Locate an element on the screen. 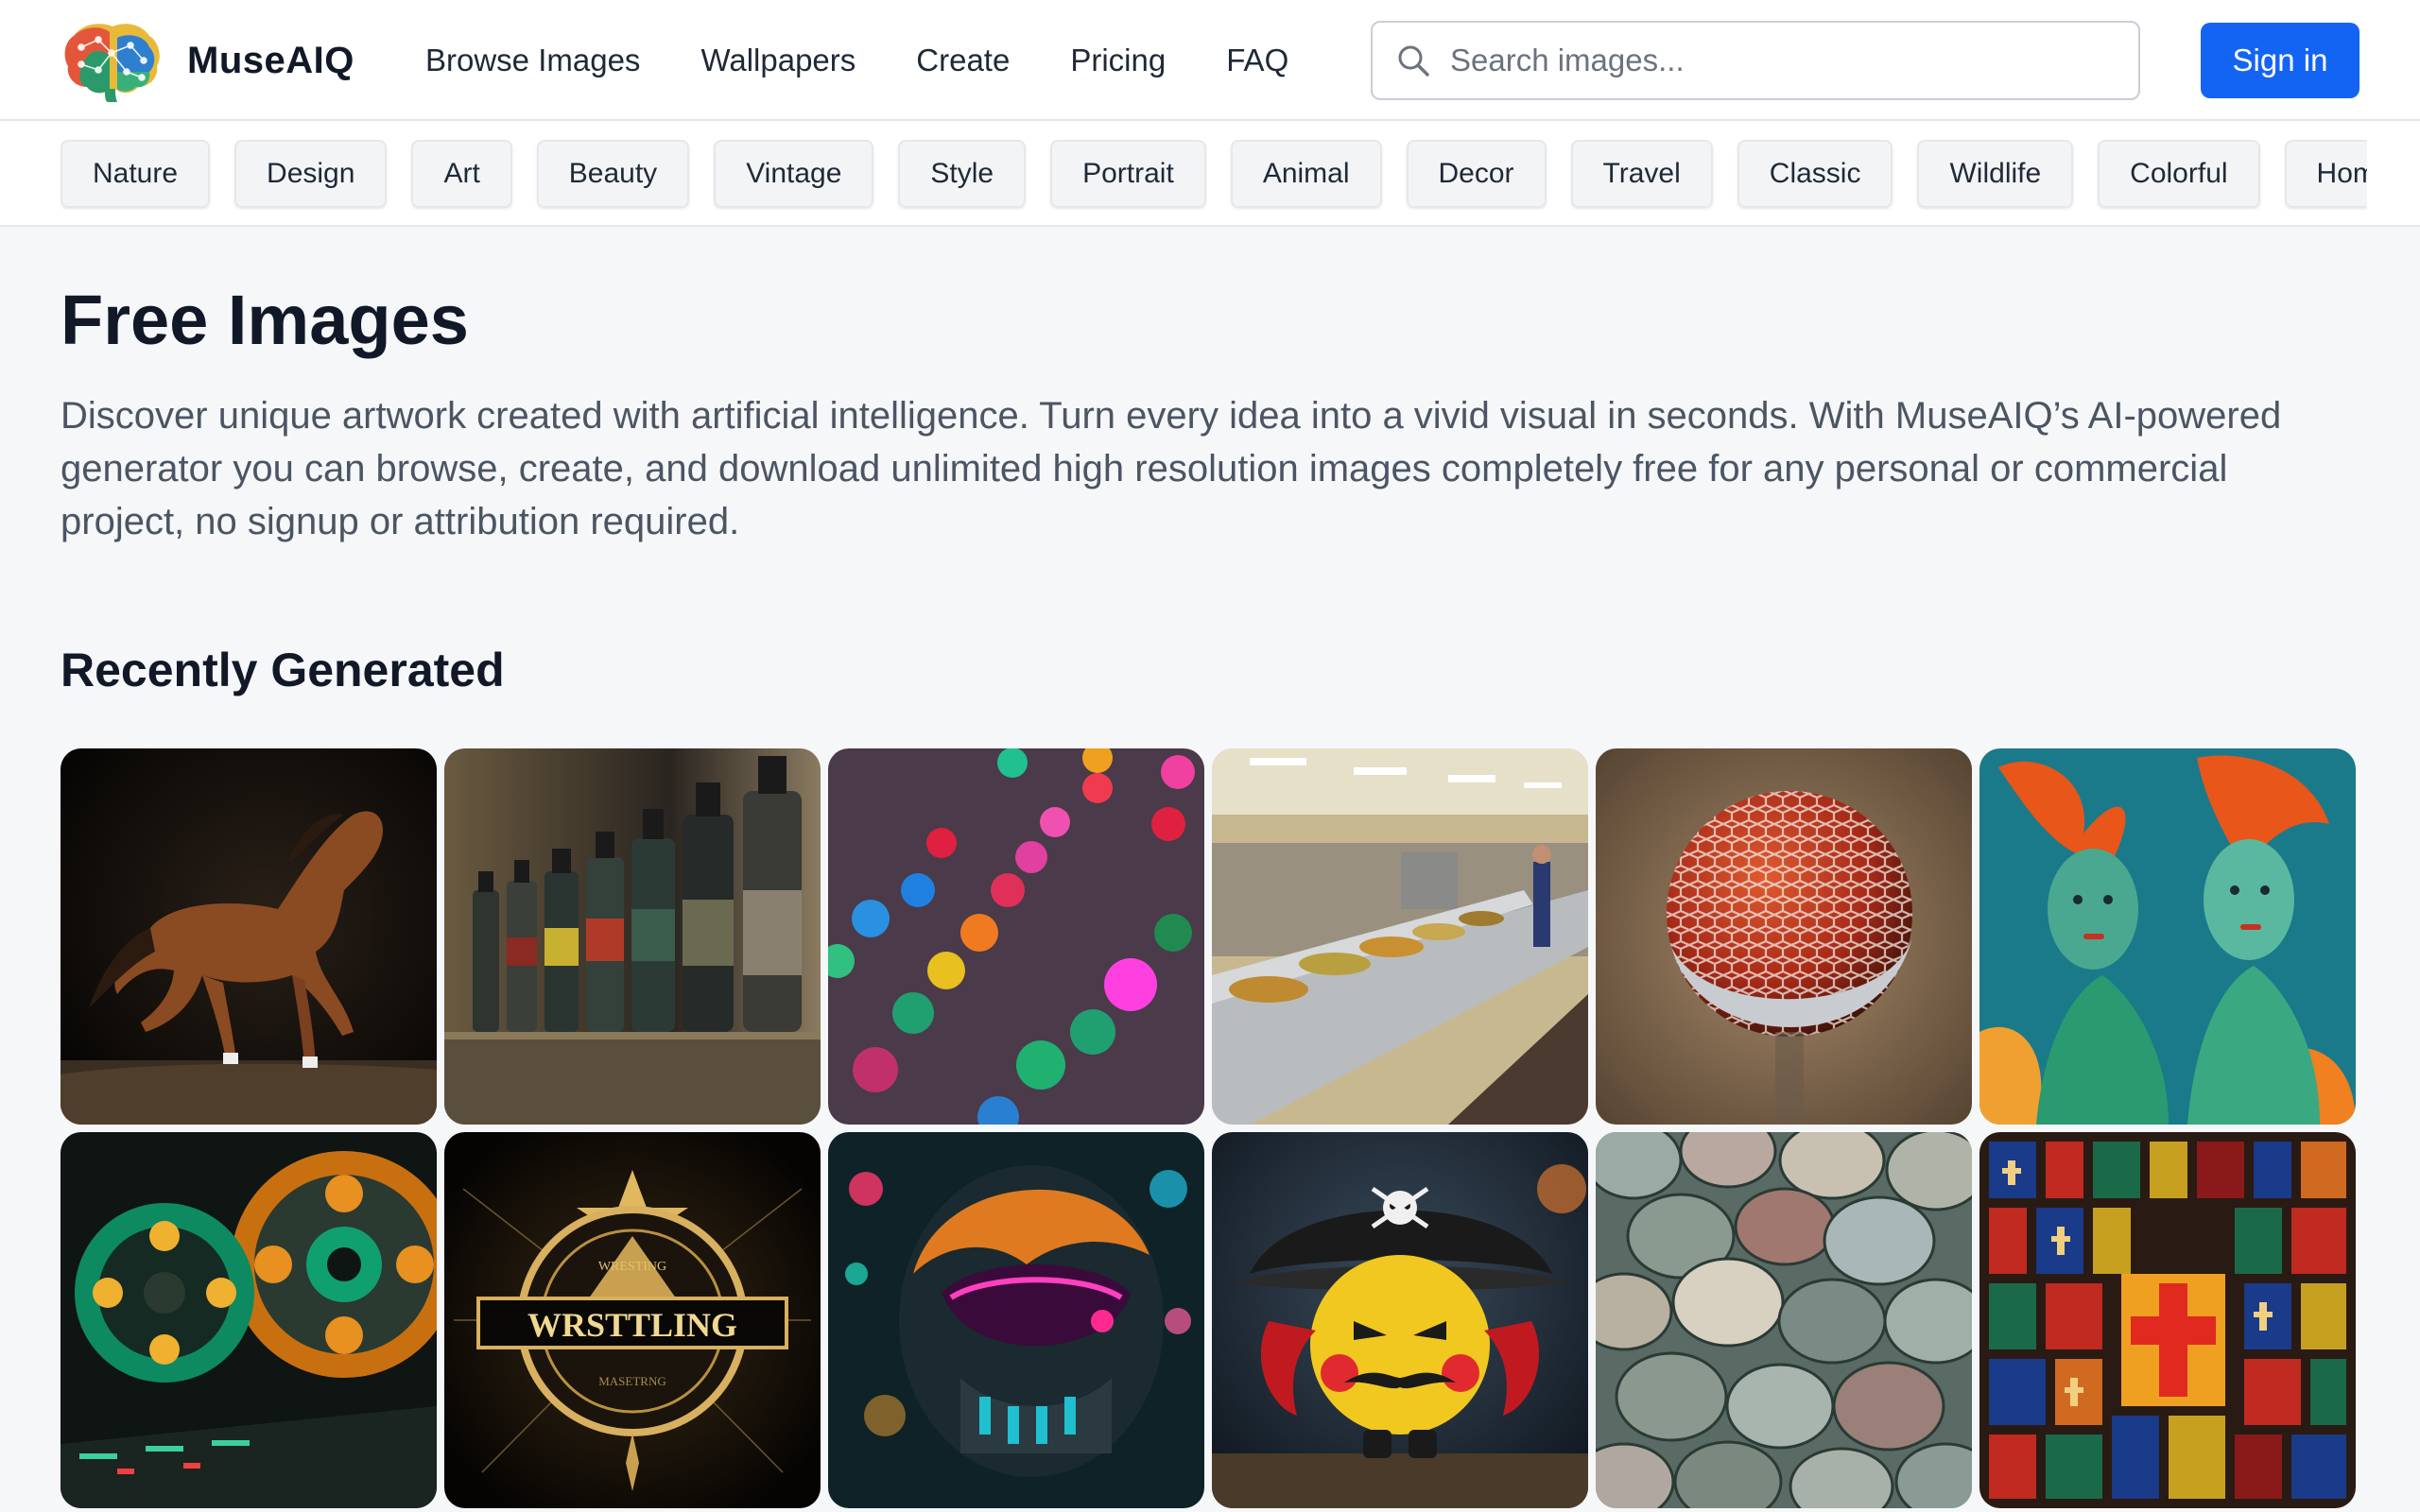  gallery-image-glowing-balls is located at coordinates (1016, 936).